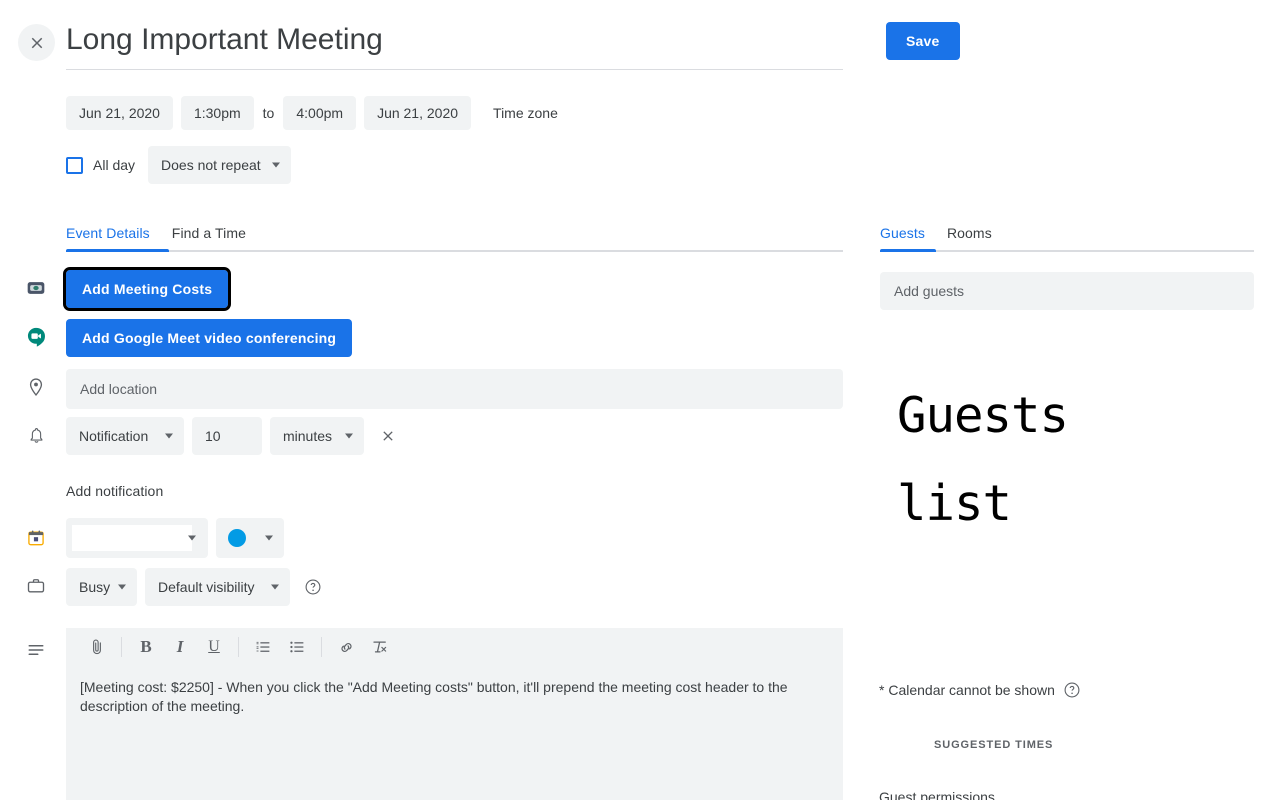 This screenshot has height=800, width=1280. I want to click on add-meeting-costs-button: Add Meeting Costs, so click(147, 289).